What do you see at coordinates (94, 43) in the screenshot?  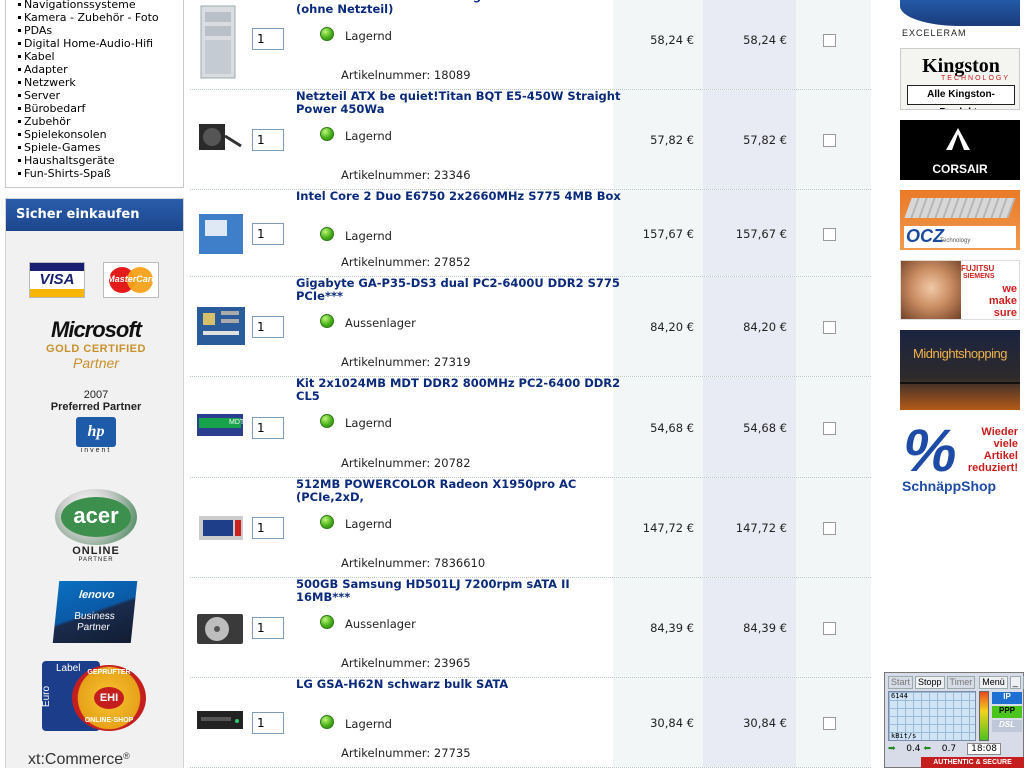 I see `nav-category-link: Digital Home-Audio-Hifi` at bounding box center [94, 43].